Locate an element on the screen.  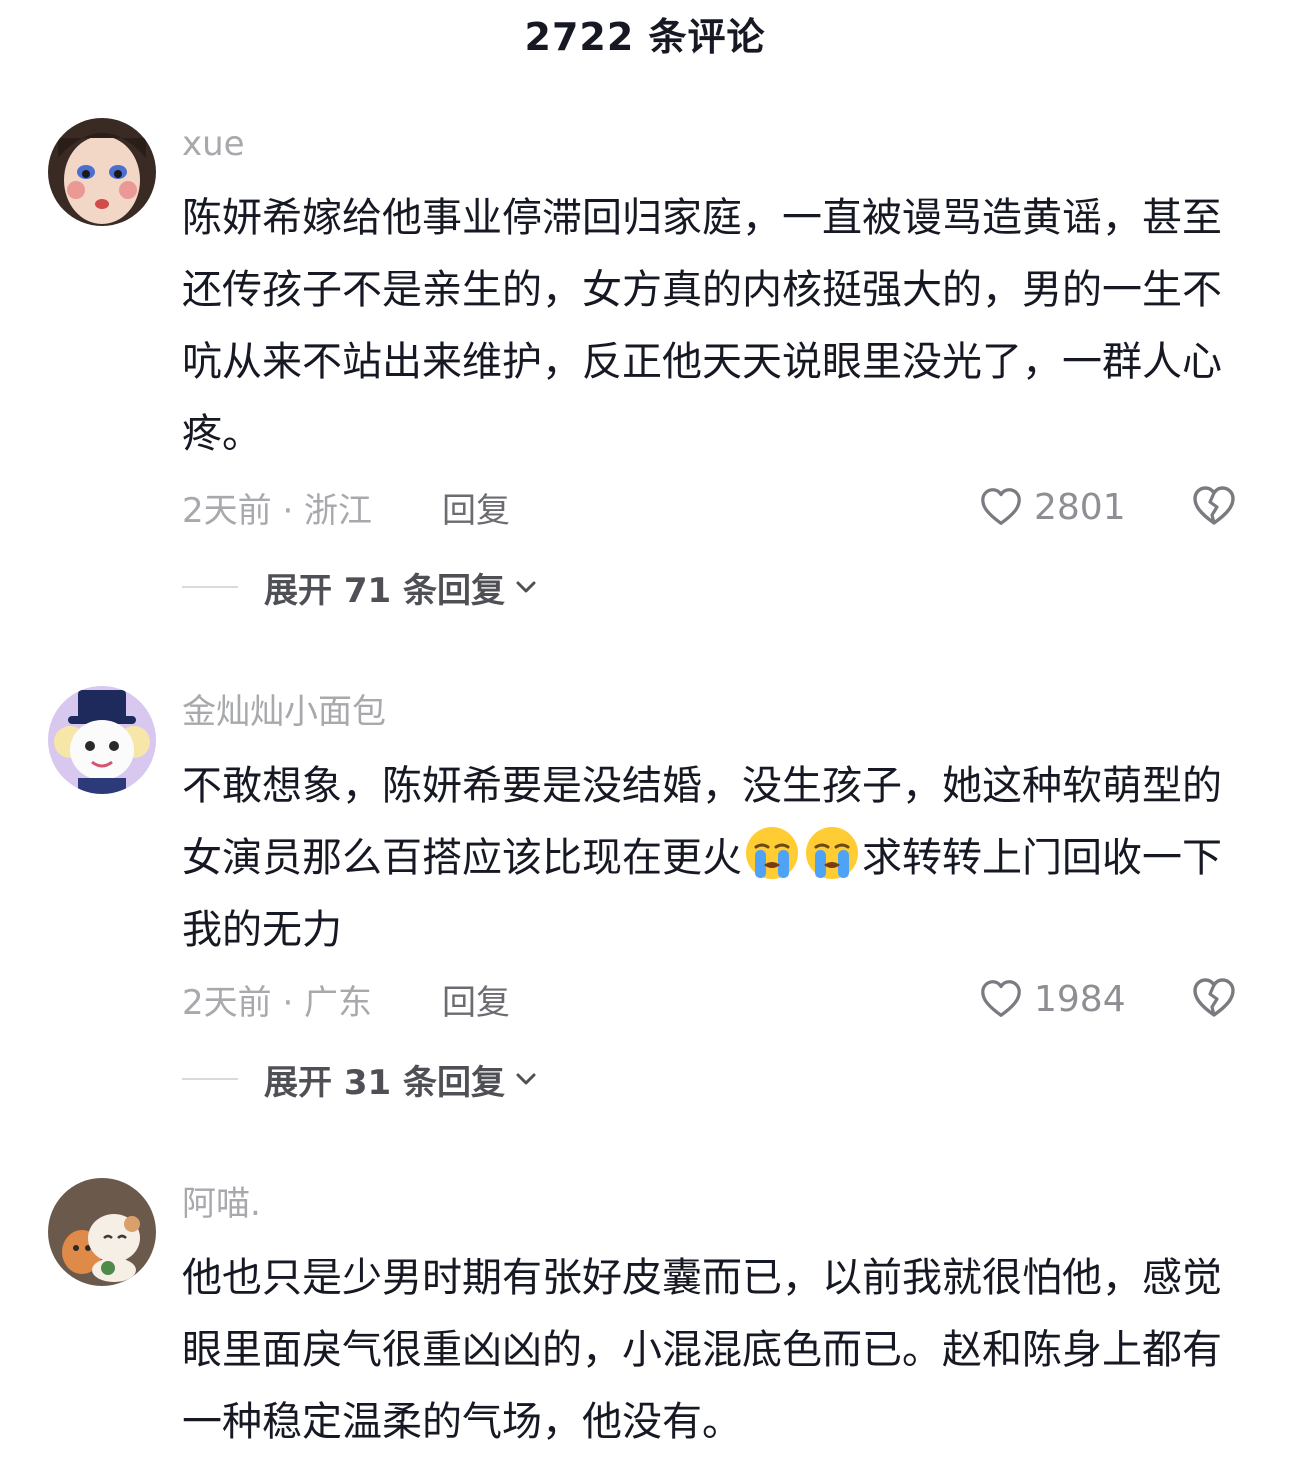
comments-header: 2722 条评论 is located at coordinates (645, 33).